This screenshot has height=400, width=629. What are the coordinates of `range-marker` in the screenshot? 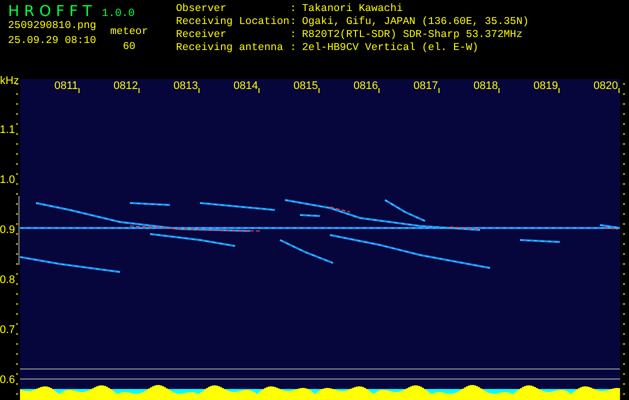 It's located at (19, 231).